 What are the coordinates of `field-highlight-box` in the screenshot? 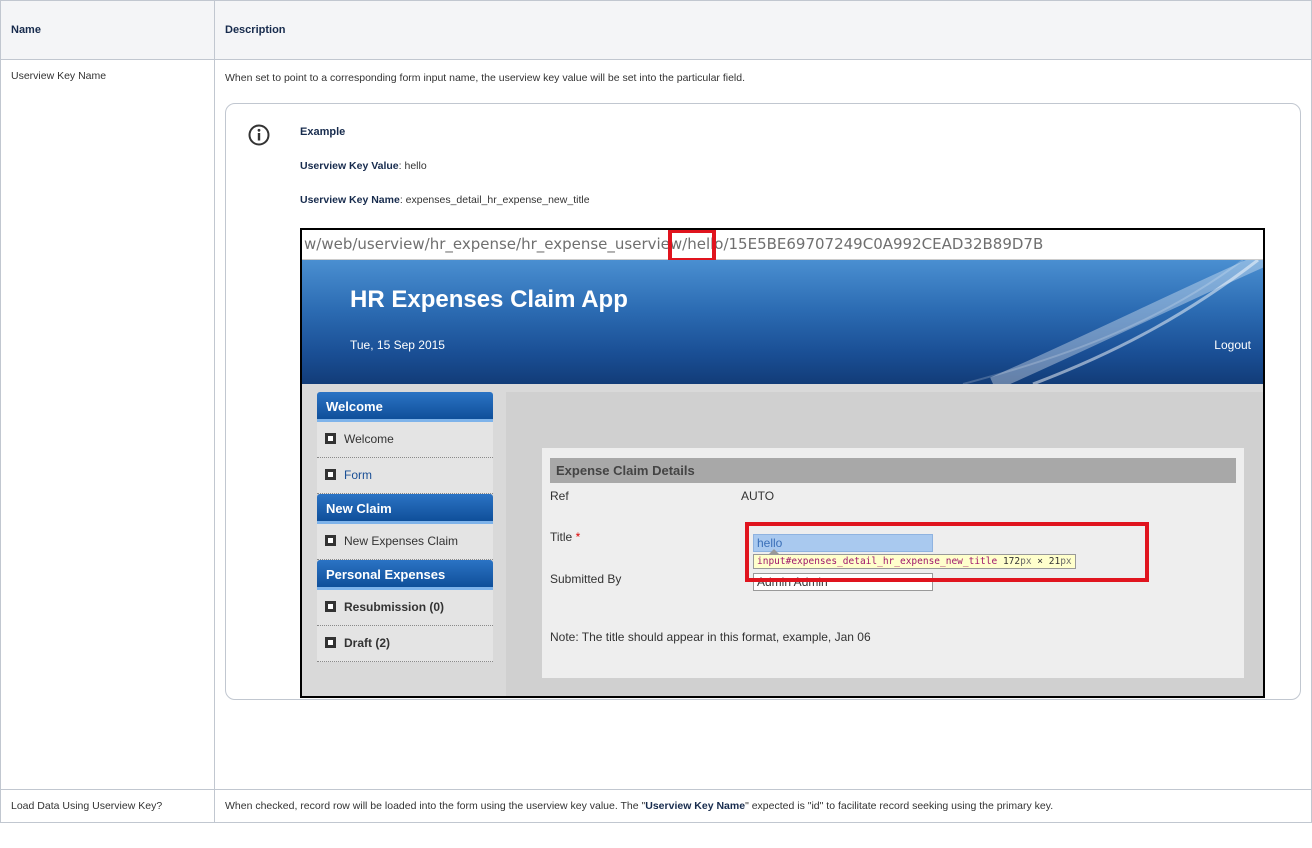 It's located at (947, 552).